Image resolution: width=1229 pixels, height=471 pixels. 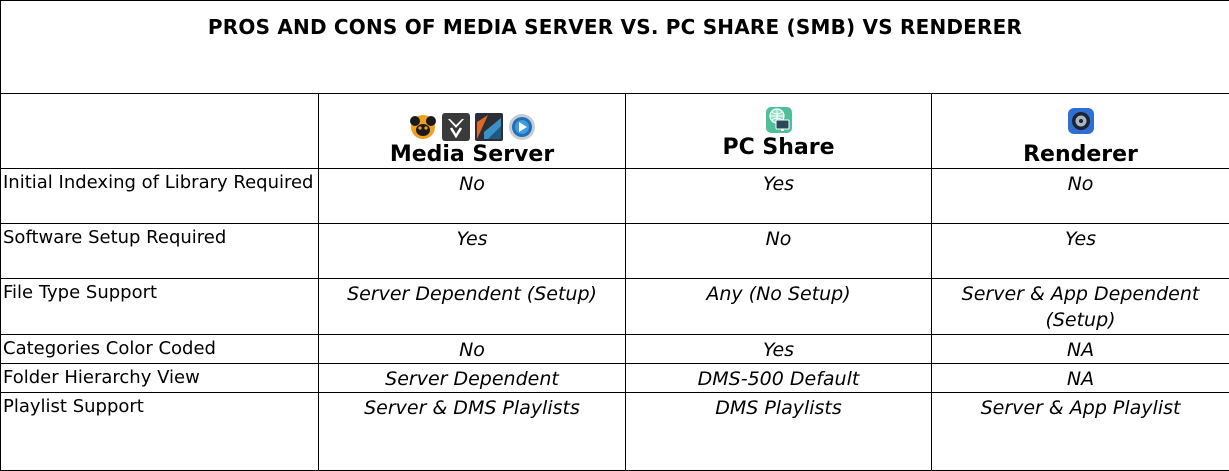 What do you see at coordinates (522, 127) in the screenshot?
I see `windows-media-player-icon` at bounding box center [522, 127].